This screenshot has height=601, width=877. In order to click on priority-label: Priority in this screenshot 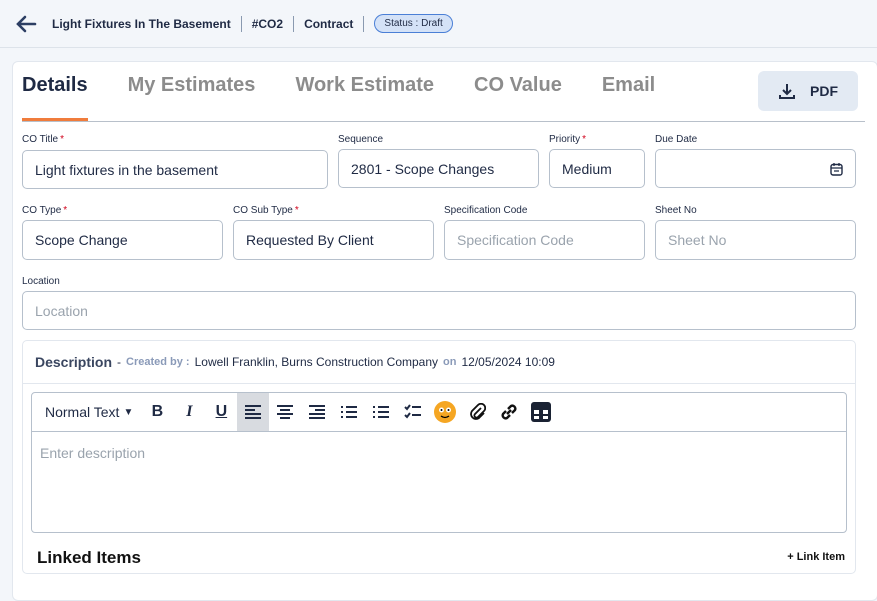, I will do `click(565, 139)`.